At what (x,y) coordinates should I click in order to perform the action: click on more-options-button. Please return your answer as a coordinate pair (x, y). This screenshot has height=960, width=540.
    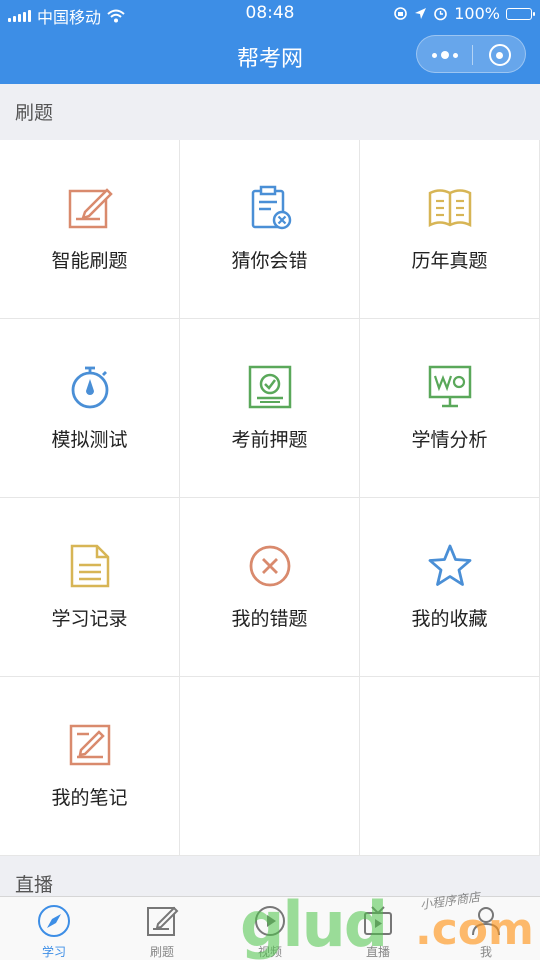
    Looking at the image, I should click on (444, 55).